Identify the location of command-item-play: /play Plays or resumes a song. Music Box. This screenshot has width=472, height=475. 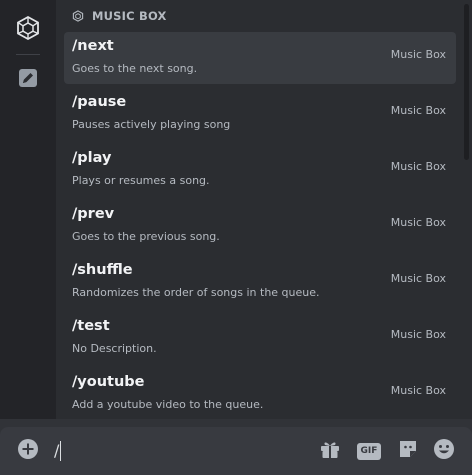
(260, 170).